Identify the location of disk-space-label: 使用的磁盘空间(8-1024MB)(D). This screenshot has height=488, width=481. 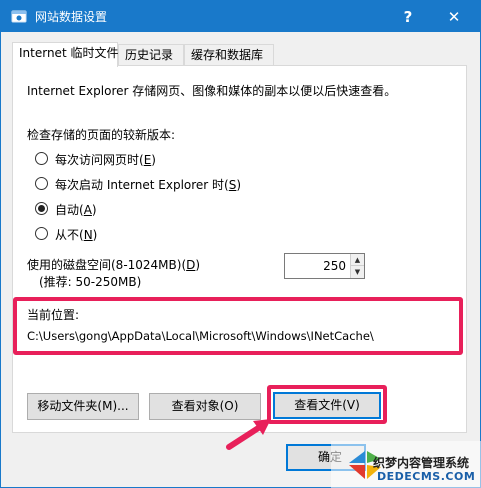
(114, 265).